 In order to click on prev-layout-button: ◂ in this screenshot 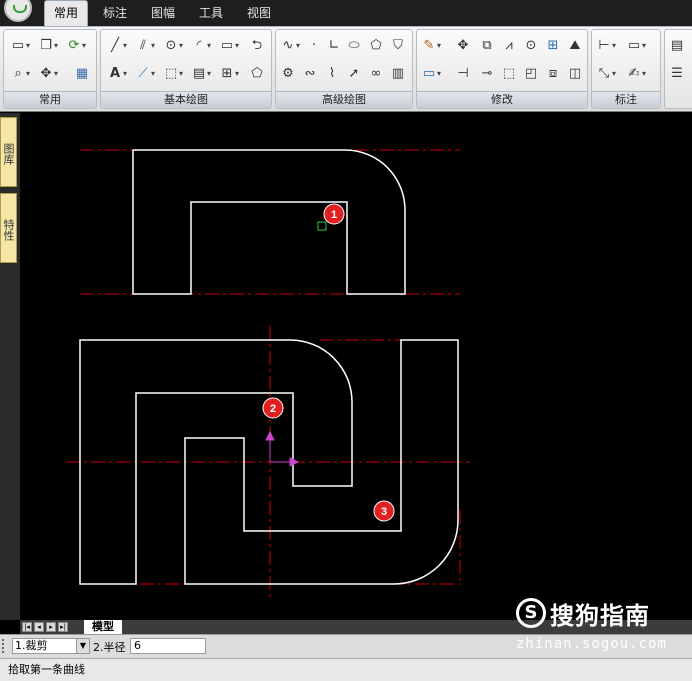, I will do `click(39, 627)`.